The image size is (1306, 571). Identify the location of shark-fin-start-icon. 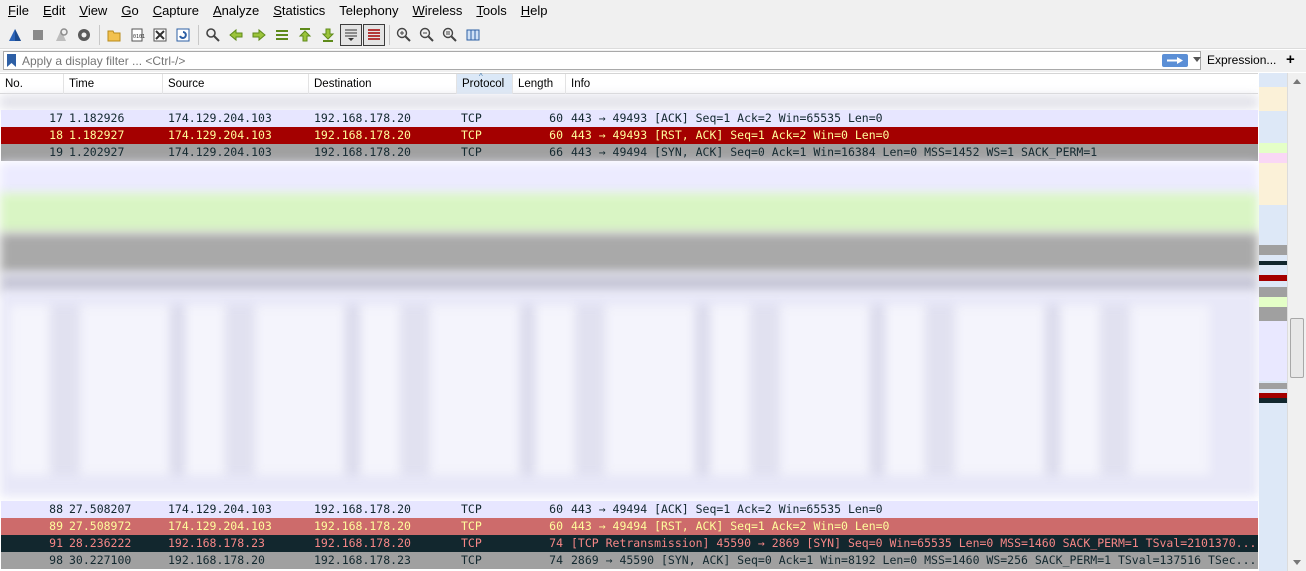
(15, 35).